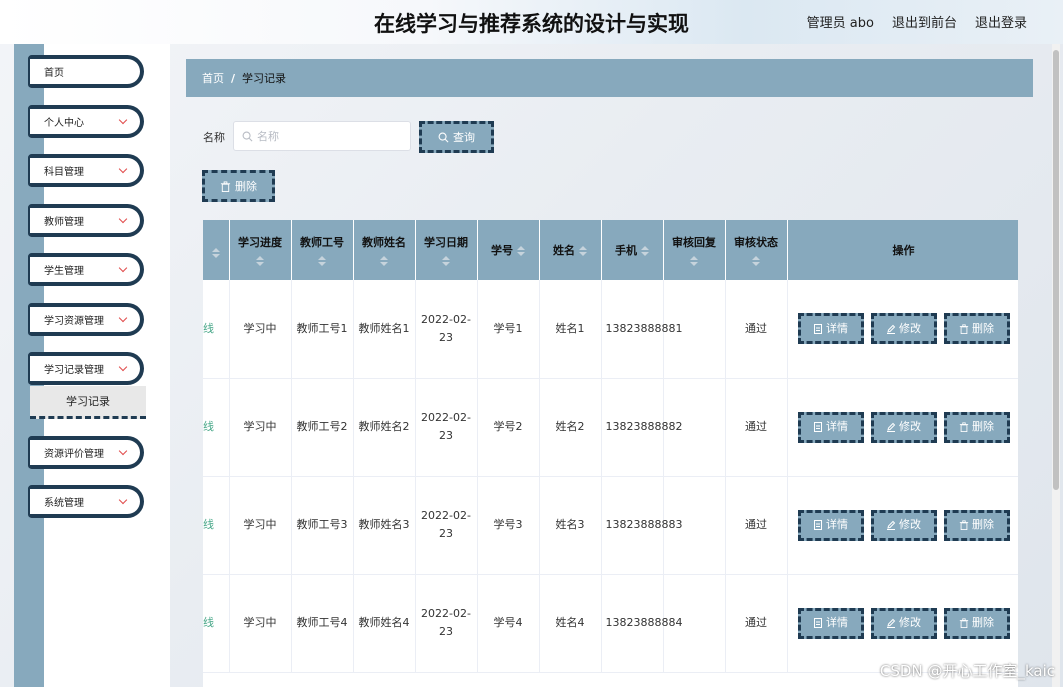 This screenshot has height=687, width=1063. What do you see at coordinates (384, 329) in the screenshot?
I see `teacher-name-cell: 教师姓名1` at bounding box center [384, 329].